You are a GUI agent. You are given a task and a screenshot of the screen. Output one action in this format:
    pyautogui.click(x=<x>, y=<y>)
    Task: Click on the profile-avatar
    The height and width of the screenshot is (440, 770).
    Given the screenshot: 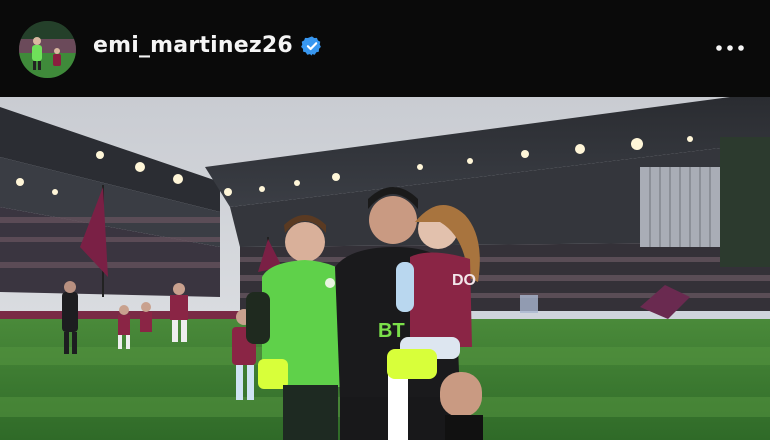 What is the action you would take?
    pyautogui.click(x=47, y=49)
    